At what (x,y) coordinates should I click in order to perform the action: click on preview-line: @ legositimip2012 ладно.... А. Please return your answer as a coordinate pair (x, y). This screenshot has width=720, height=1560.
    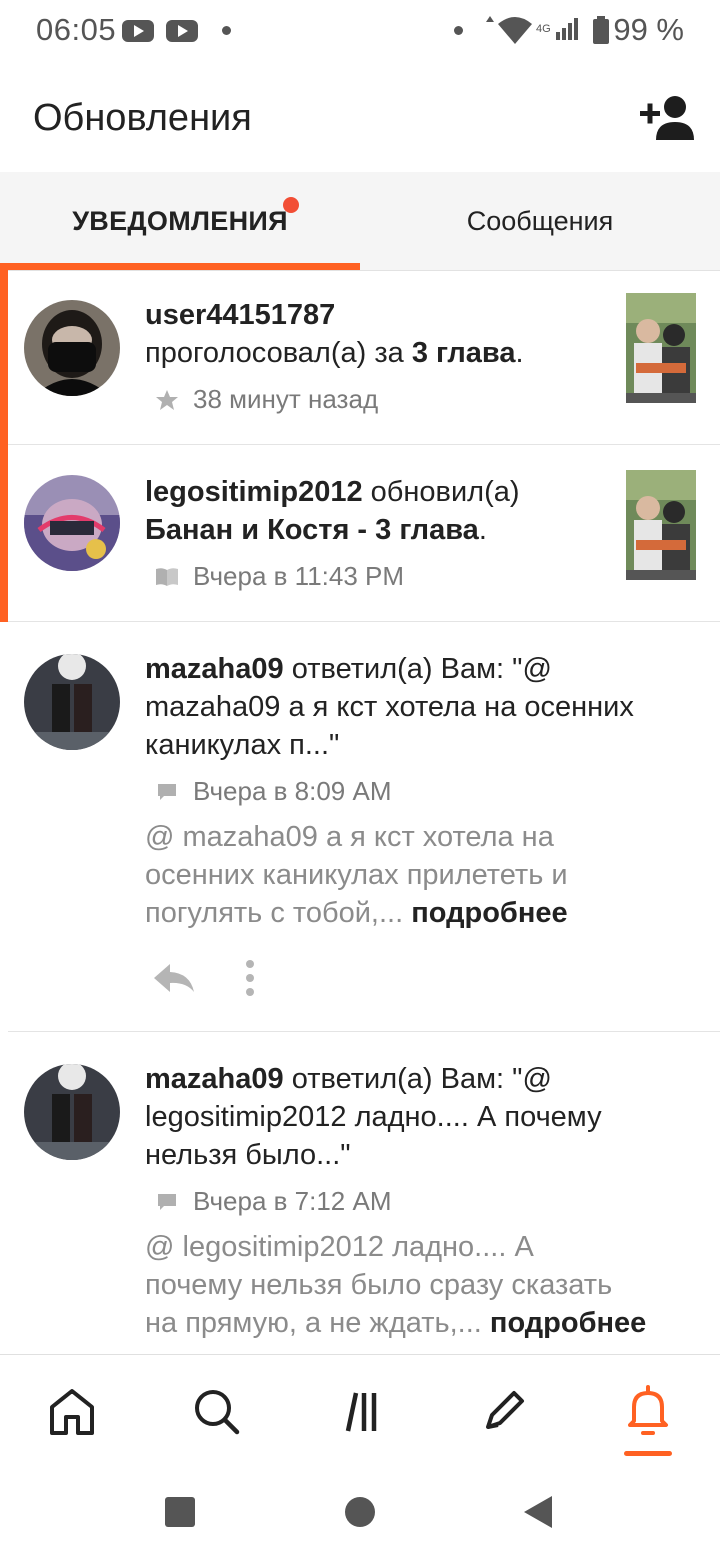
    Looking at the image, I should click on (339, 1247).